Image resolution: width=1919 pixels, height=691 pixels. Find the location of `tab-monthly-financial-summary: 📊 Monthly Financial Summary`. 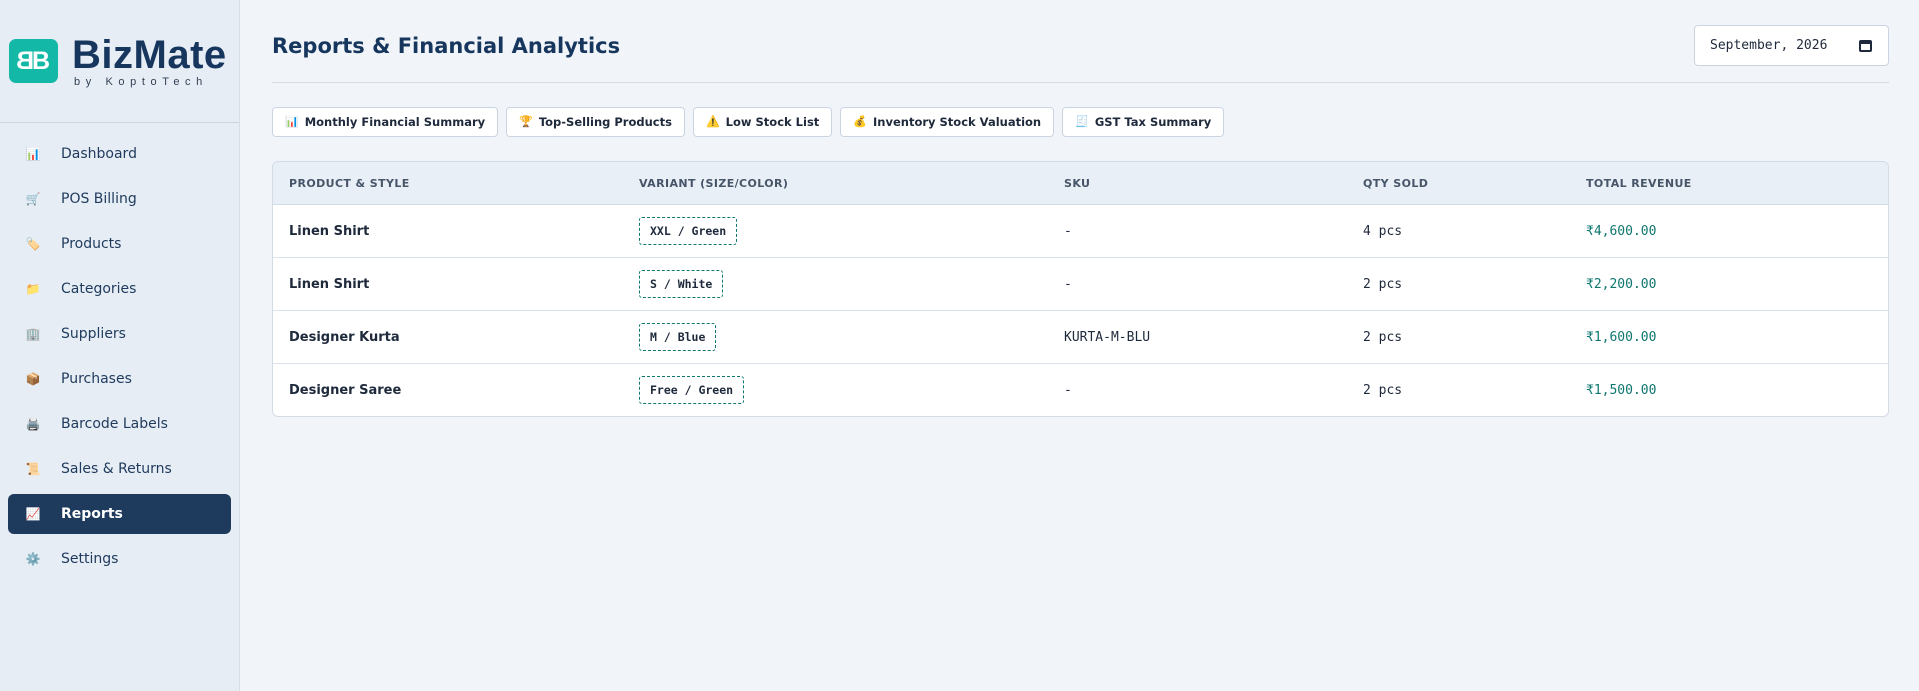

tab-monthly-financial-summary: 📊 Monthly Financial Summary is located at coordinates (385, 122).